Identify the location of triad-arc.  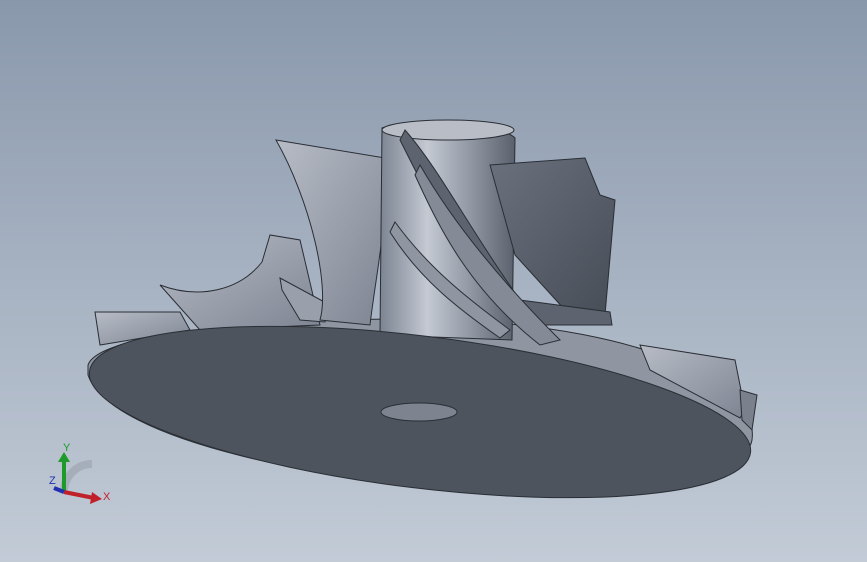
(76, 476).